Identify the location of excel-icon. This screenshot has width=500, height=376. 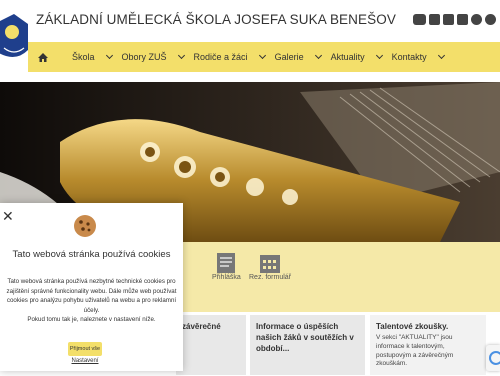
(448, 19).